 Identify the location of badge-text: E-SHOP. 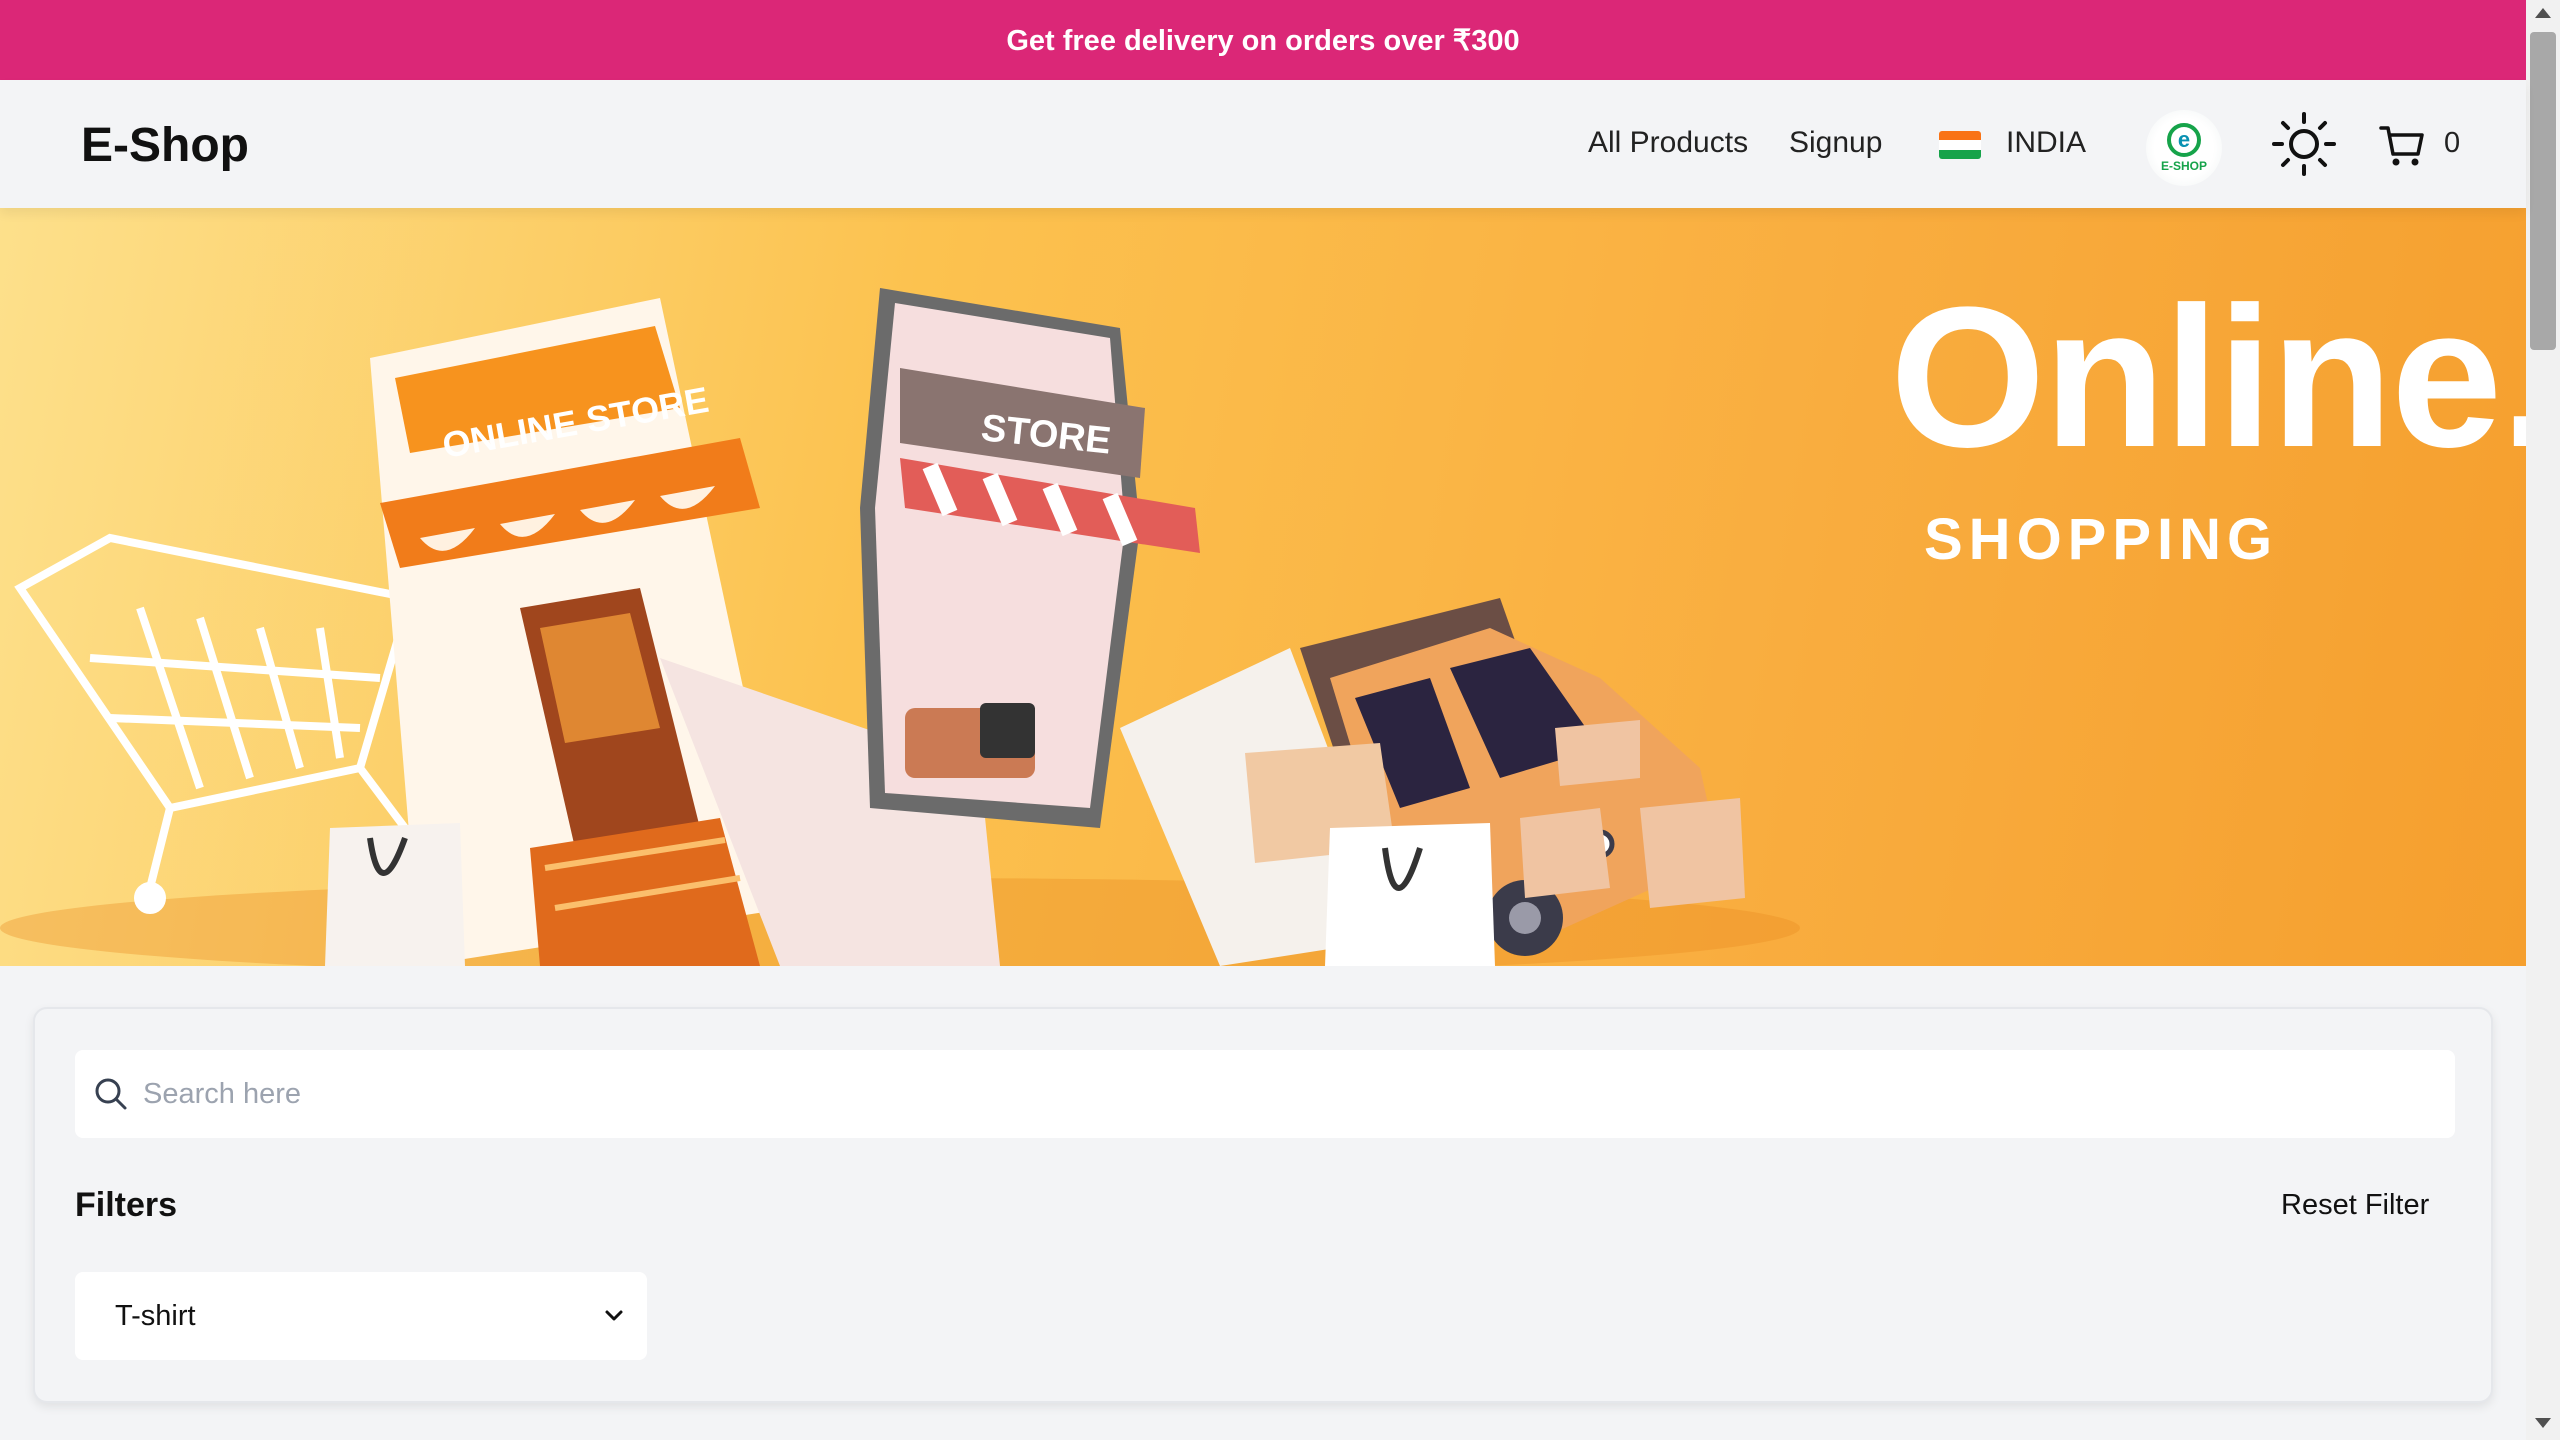
(2183, 166).